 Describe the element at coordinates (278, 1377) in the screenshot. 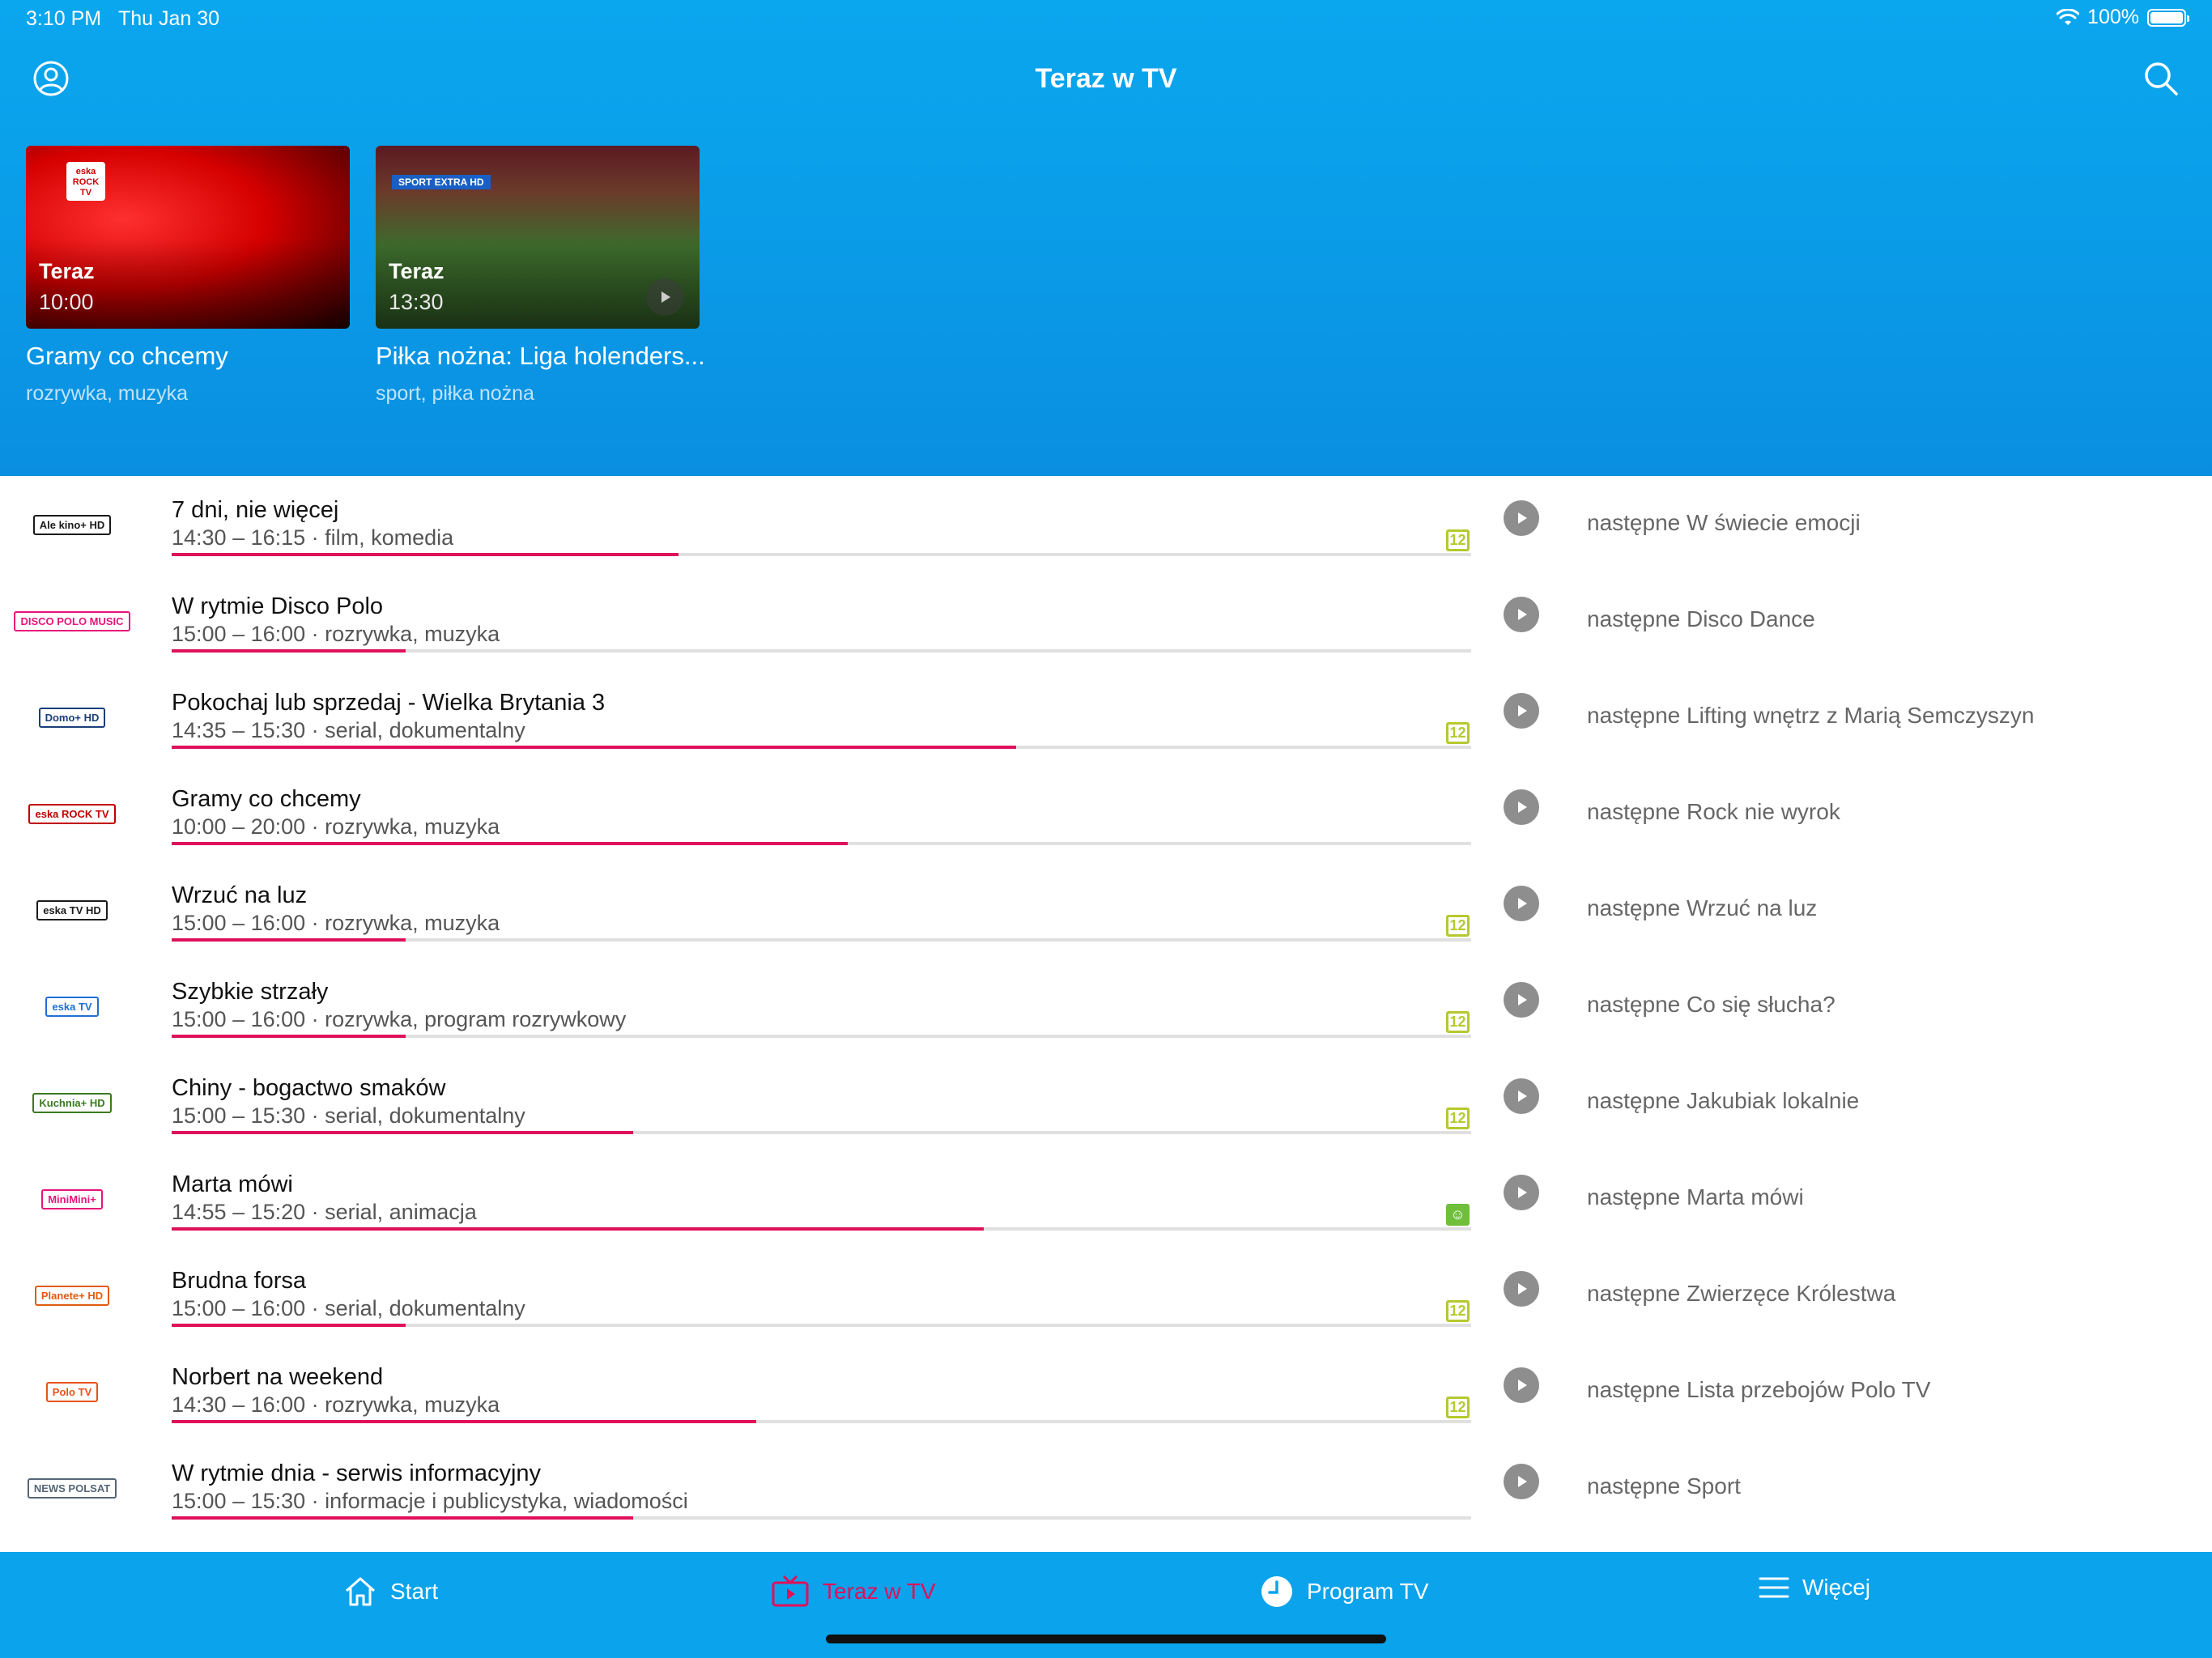

I see `program-title: Norbert na weekend` at that location.